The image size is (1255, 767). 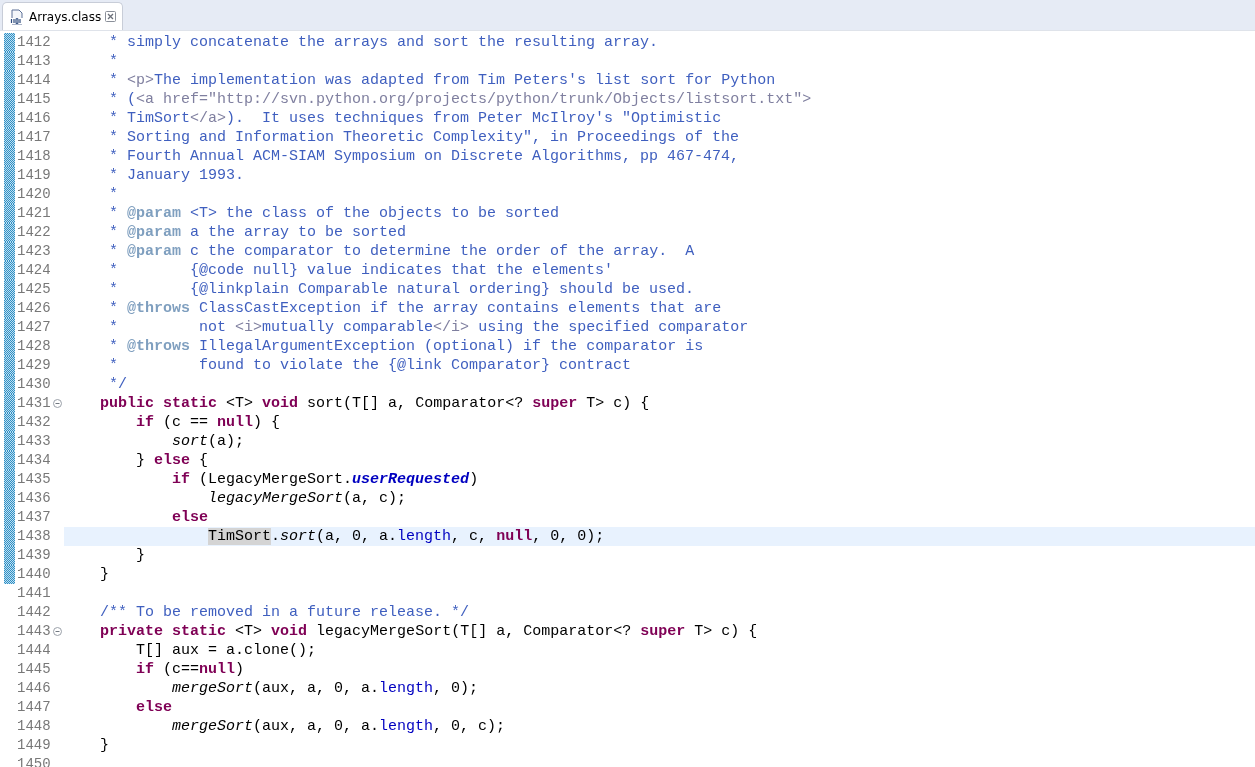 I want to click on line-number: 1416, so click(x=34, y=118).